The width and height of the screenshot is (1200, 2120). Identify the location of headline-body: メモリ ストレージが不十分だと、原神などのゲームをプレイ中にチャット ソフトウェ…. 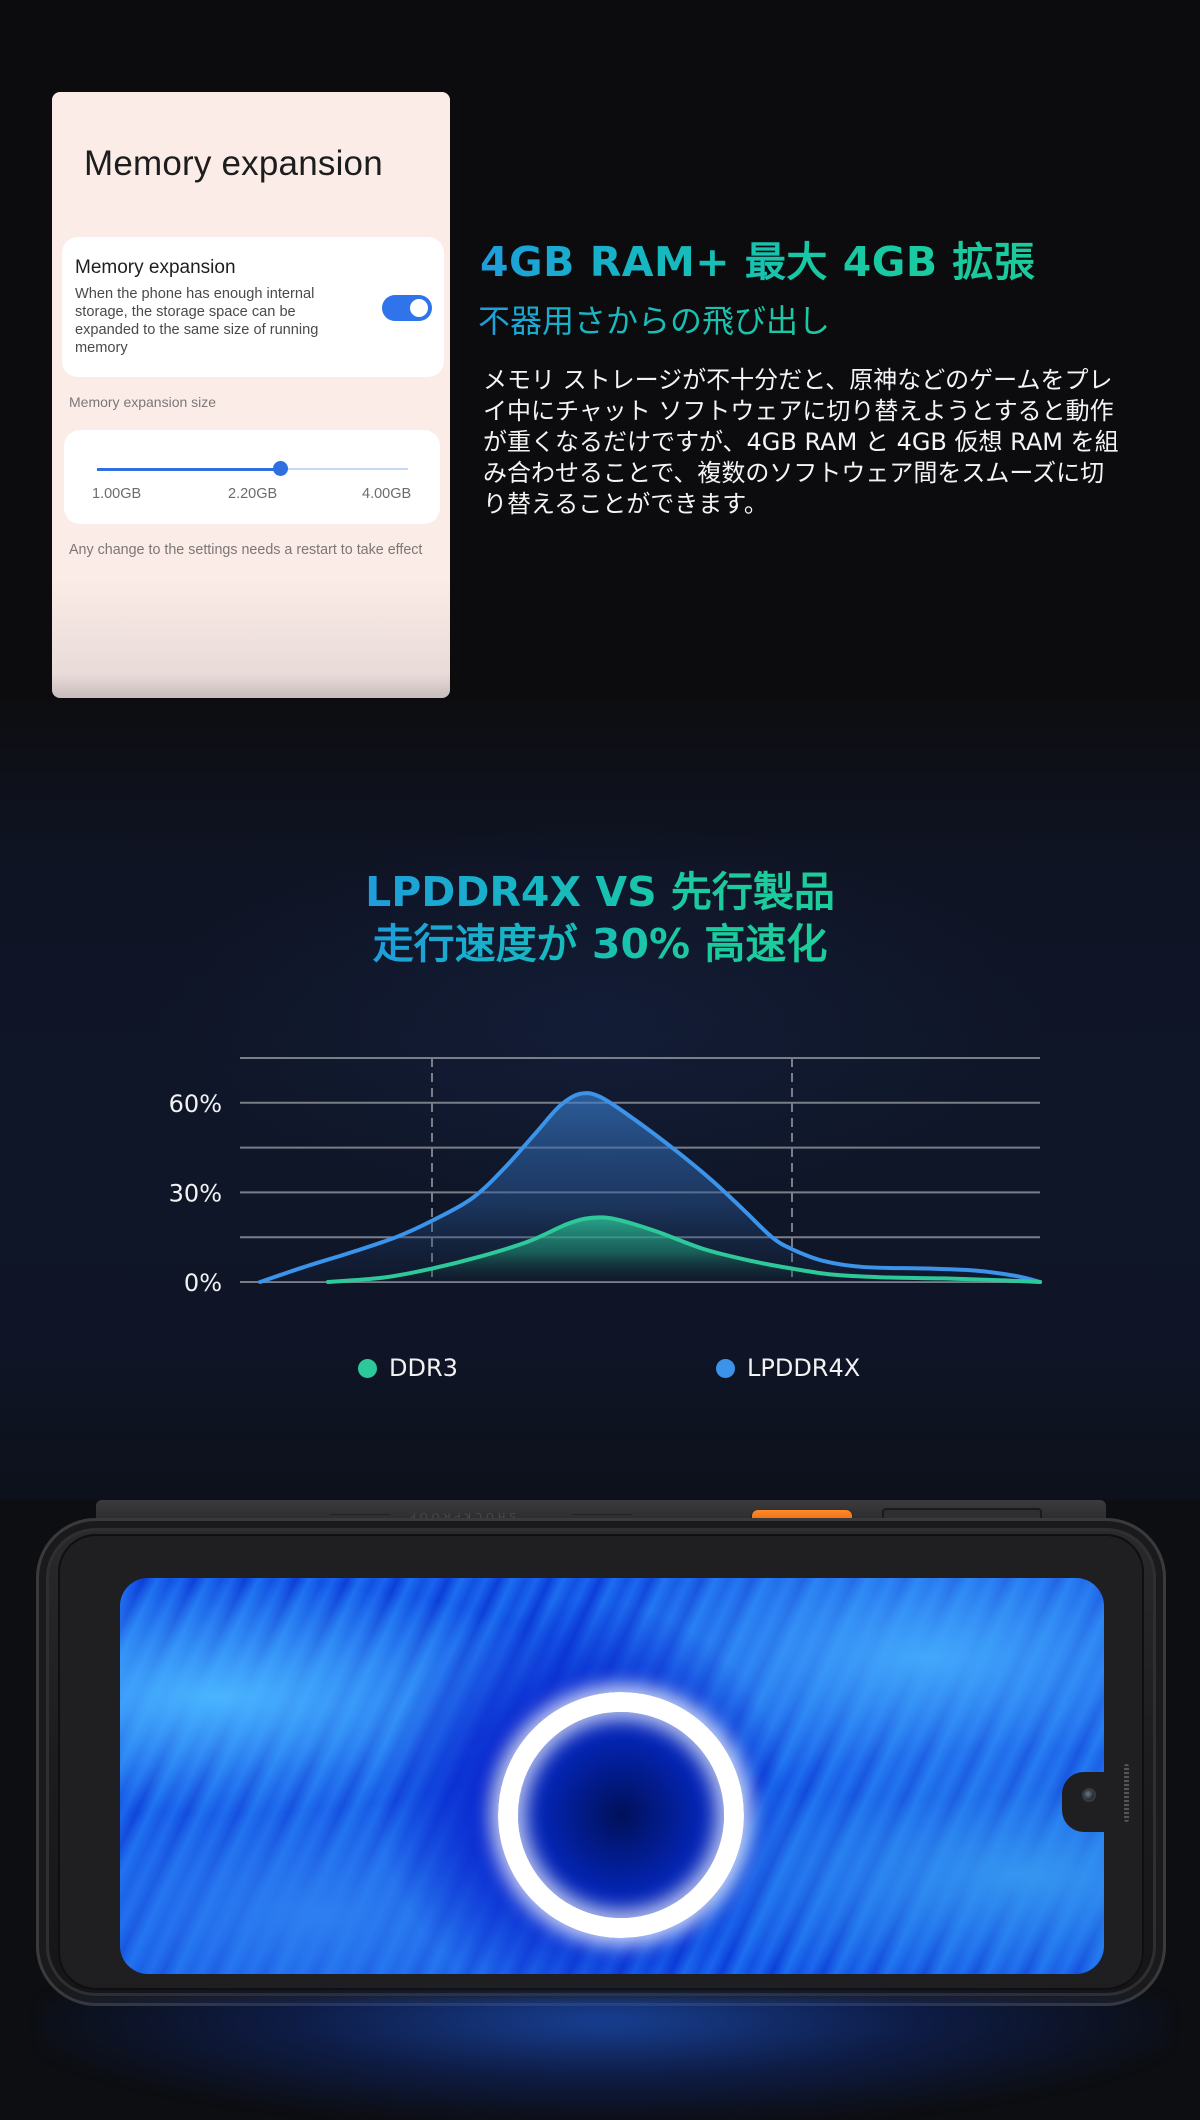
(801, 442).